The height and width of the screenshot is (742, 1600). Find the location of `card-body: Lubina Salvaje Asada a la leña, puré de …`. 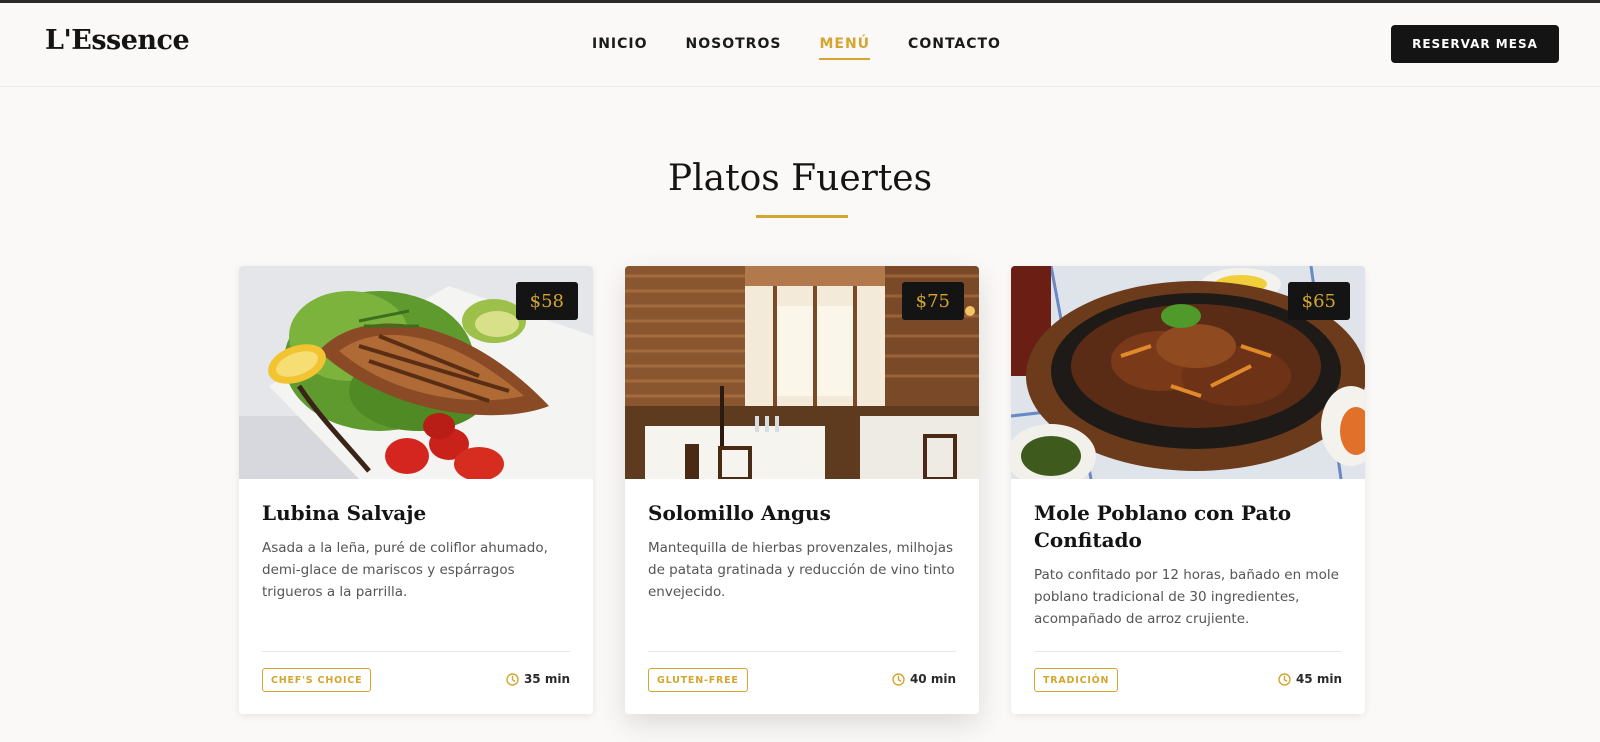

card-body: Lubina Salvaje Asada a la leña, puré de … is located at coordinates (417, 551).